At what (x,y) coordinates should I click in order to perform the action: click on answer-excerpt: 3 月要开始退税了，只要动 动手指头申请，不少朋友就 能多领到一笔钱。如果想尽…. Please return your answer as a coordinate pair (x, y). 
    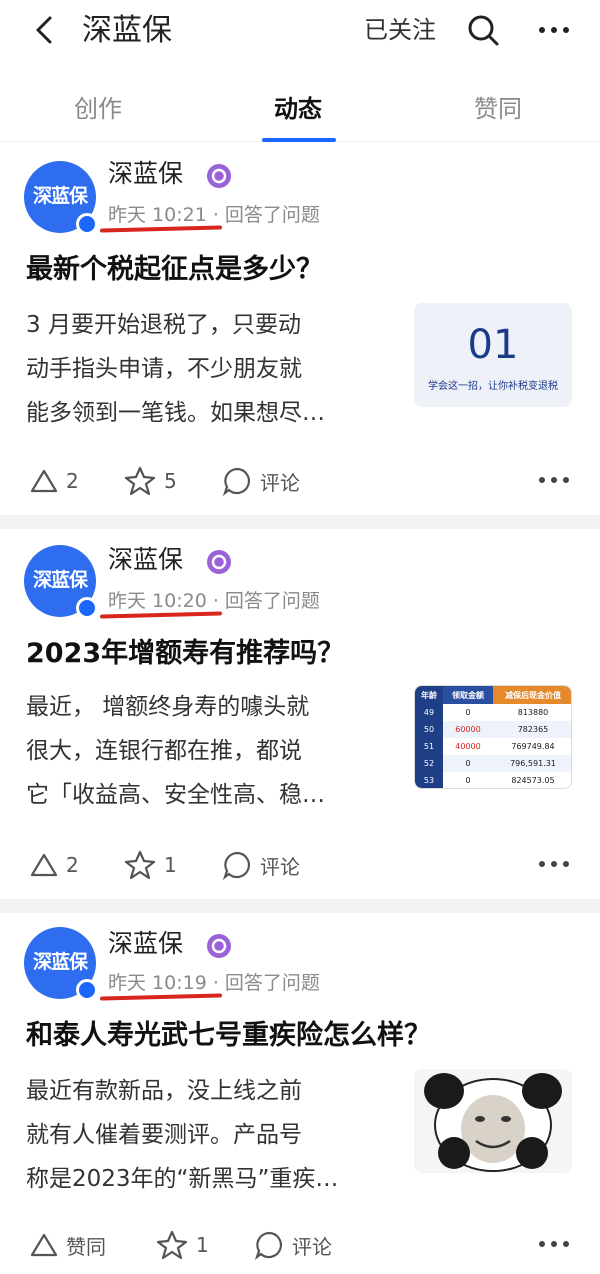
    Looking at the image, I should click on (216, 369).